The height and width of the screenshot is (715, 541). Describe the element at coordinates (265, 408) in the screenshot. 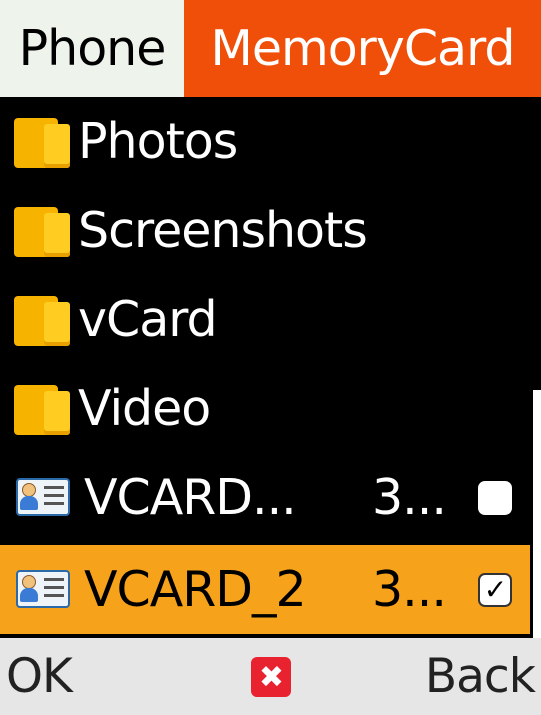

I see `folder-row-video: Video` at that location.